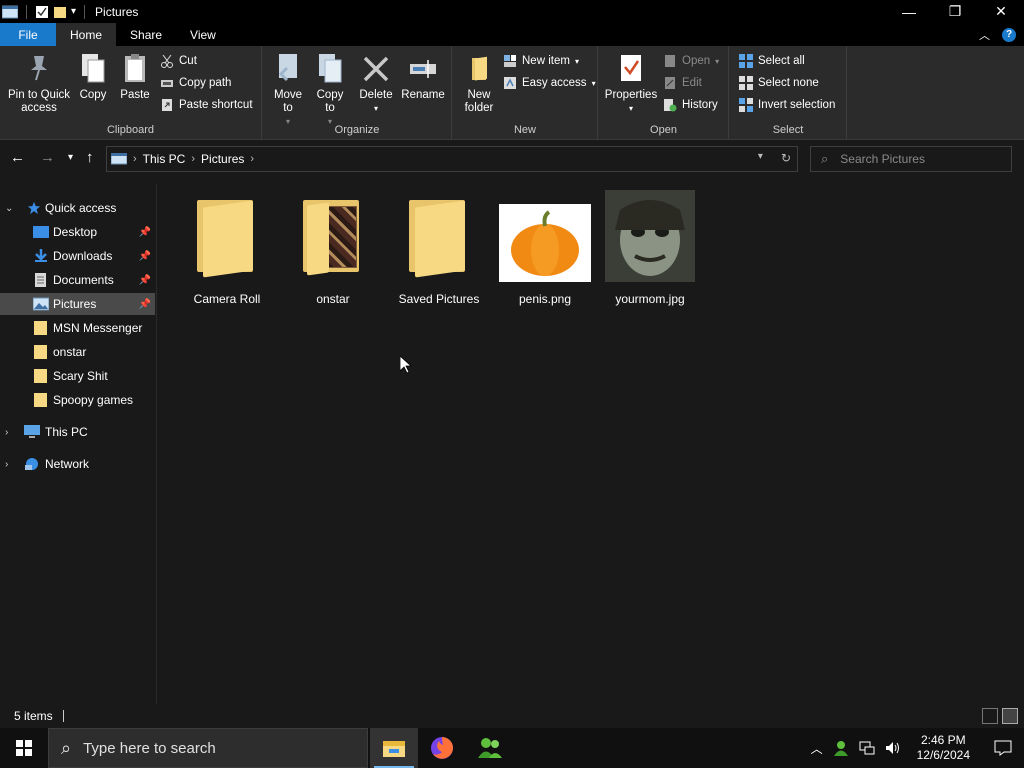 The height and width of the screenshot is (768, 1024). I want to click on copy-to-icon, so click(330, 68).